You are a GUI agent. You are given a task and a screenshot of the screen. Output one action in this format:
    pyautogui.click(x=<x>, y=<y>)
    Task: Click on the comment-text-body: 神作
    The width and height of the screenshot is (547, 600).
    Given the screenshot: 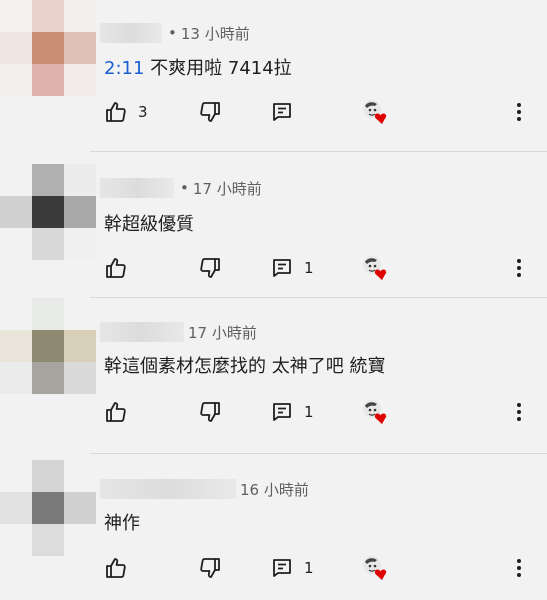 What is the action you would take?
    pyautogui.click(x=122, y=523)
    